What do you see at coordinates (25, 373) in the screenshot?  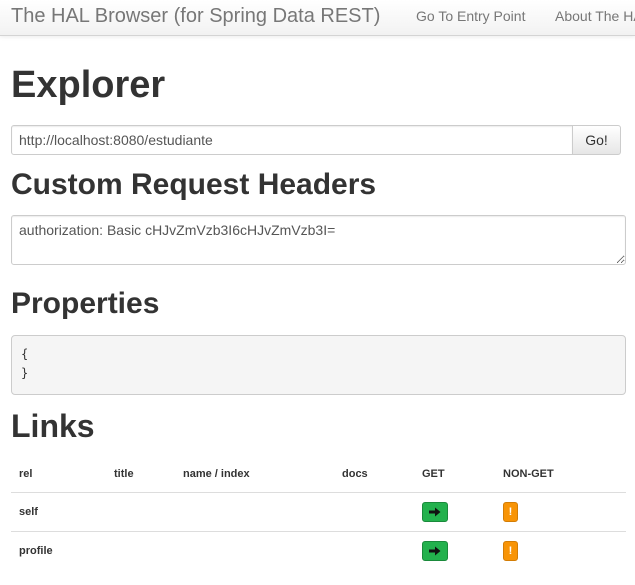 I see `properties-line: }` at bounding box center [25, 373].